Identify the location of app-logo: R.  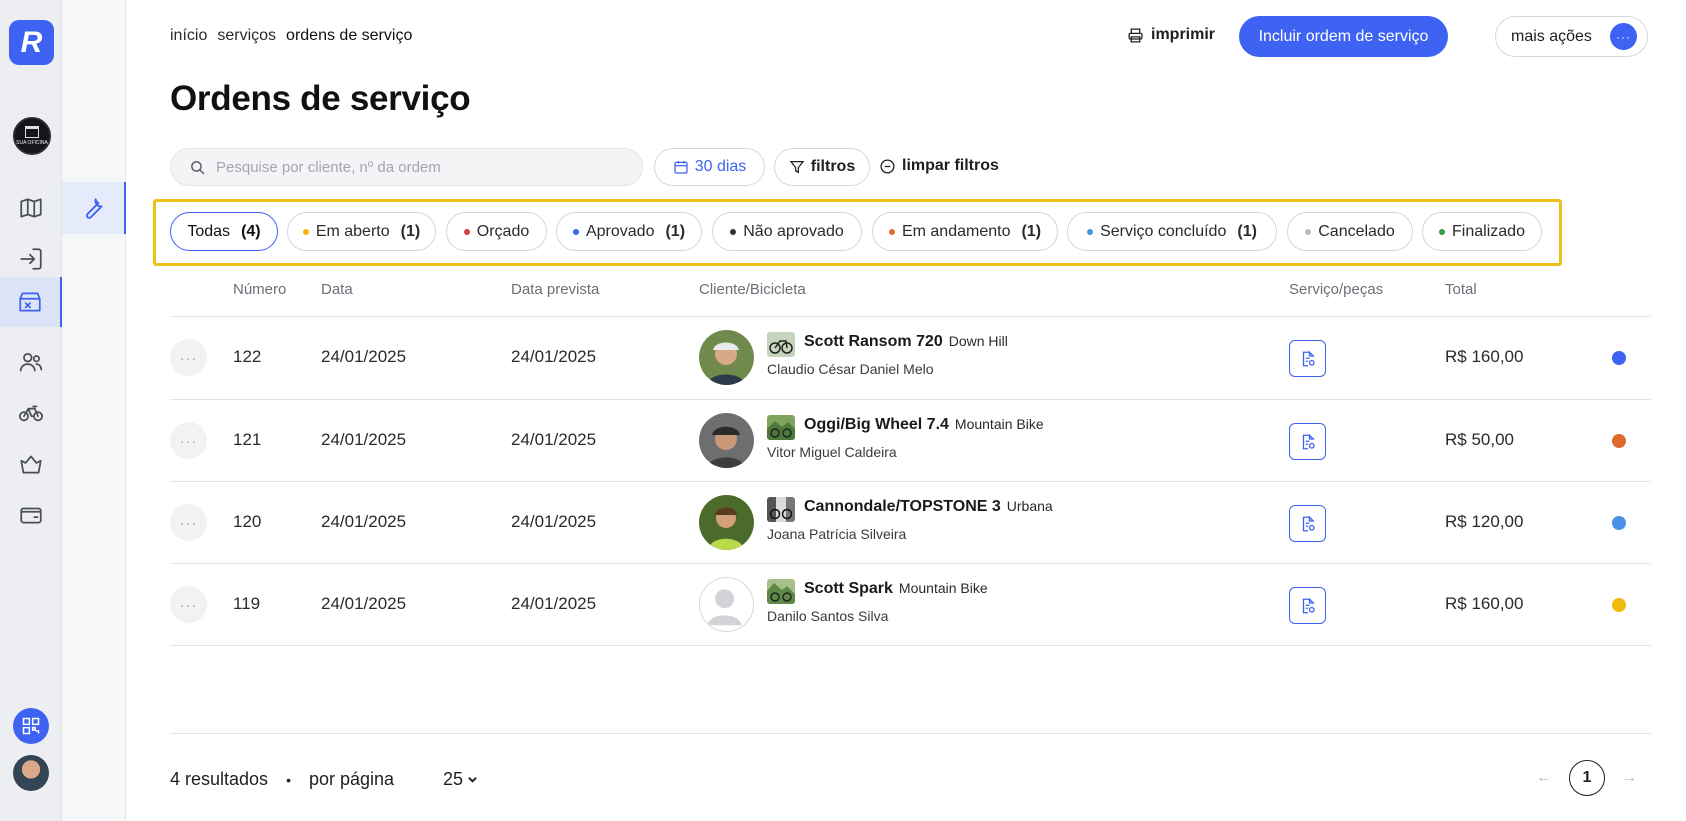
(31, 42).